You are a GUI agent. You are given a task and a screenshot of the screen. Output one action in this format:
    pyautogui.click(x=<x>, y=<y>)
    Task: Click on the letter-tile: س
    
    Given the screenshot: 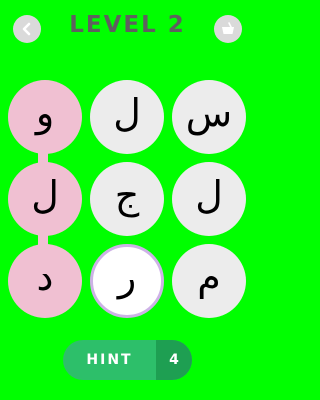 What is the action you would take?
    pyautogui.click(x=209, y=117)
    